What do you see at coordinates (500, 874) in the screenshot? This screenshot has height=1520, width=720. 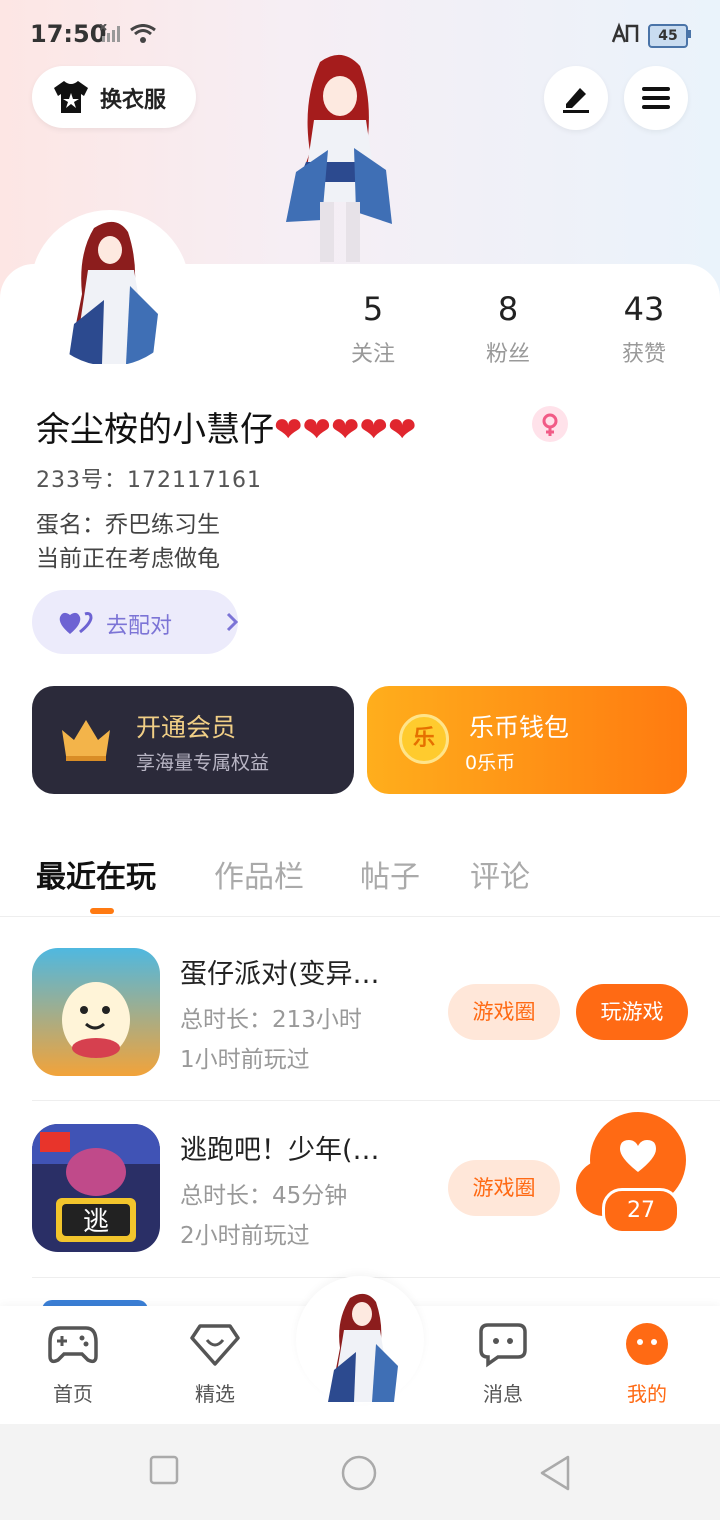 I see `tab-comments: 评论` at bounding box center [500, 874].